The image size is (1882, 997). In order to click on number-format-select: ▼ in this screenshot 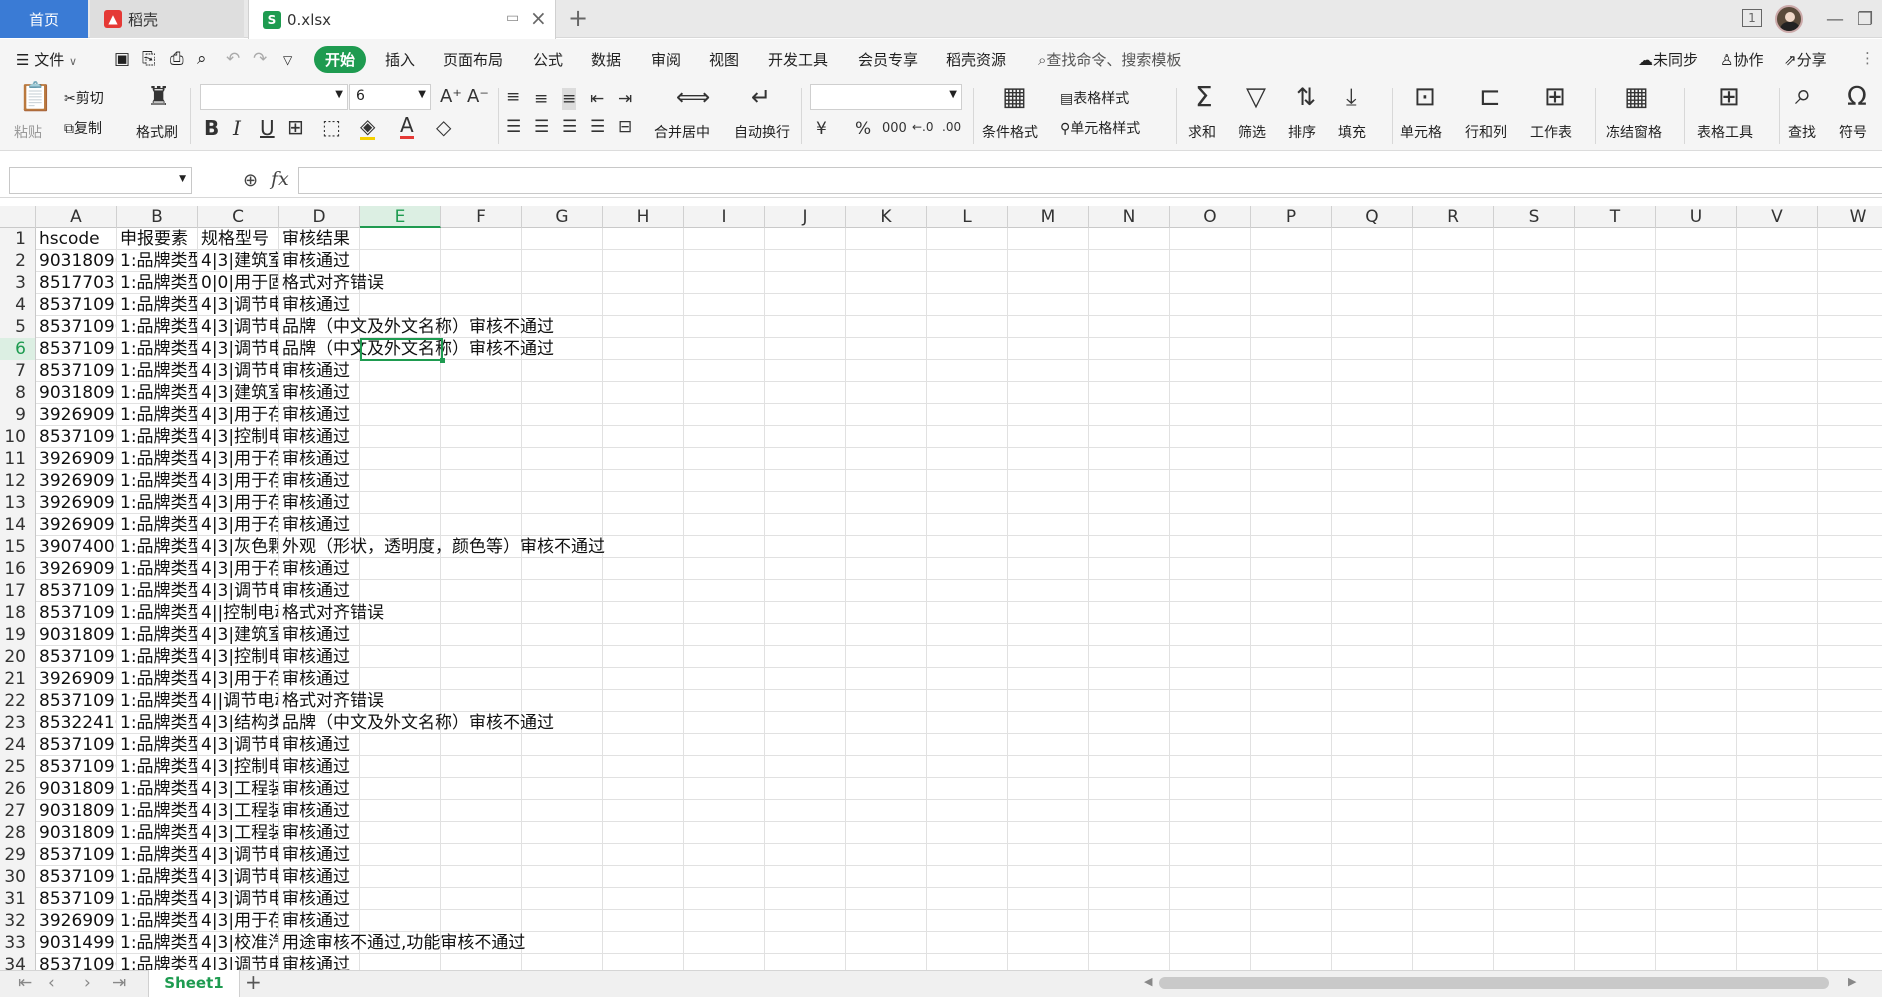, I will do `click(886, 97)`.